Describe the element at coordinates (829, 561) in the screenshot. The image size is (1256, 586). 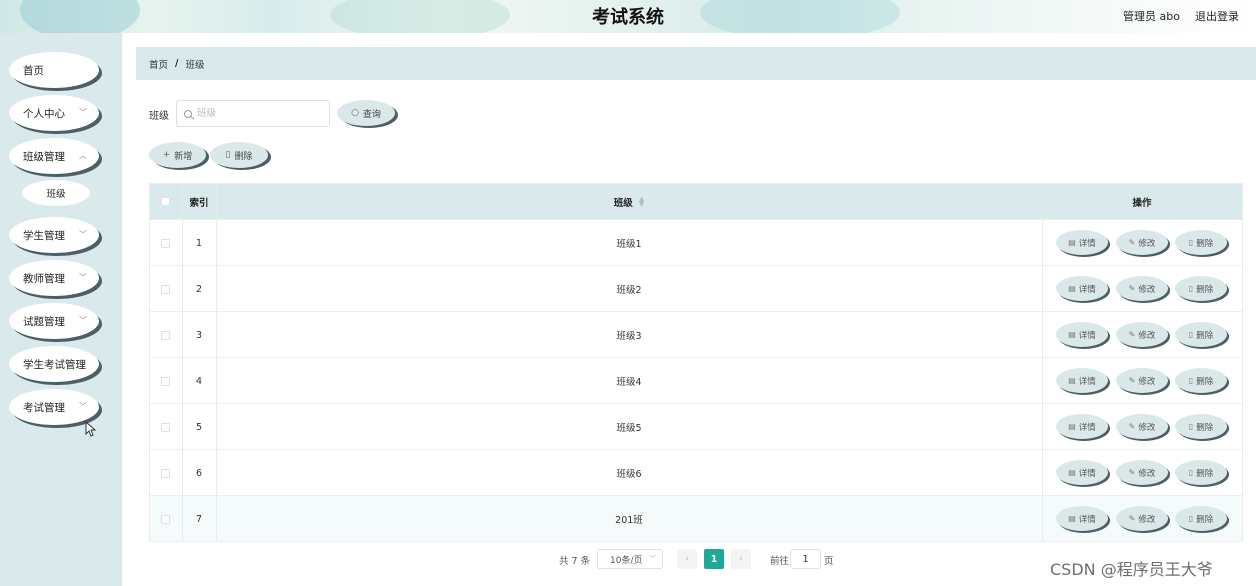
I see `page-unit-label: 页` at that location.